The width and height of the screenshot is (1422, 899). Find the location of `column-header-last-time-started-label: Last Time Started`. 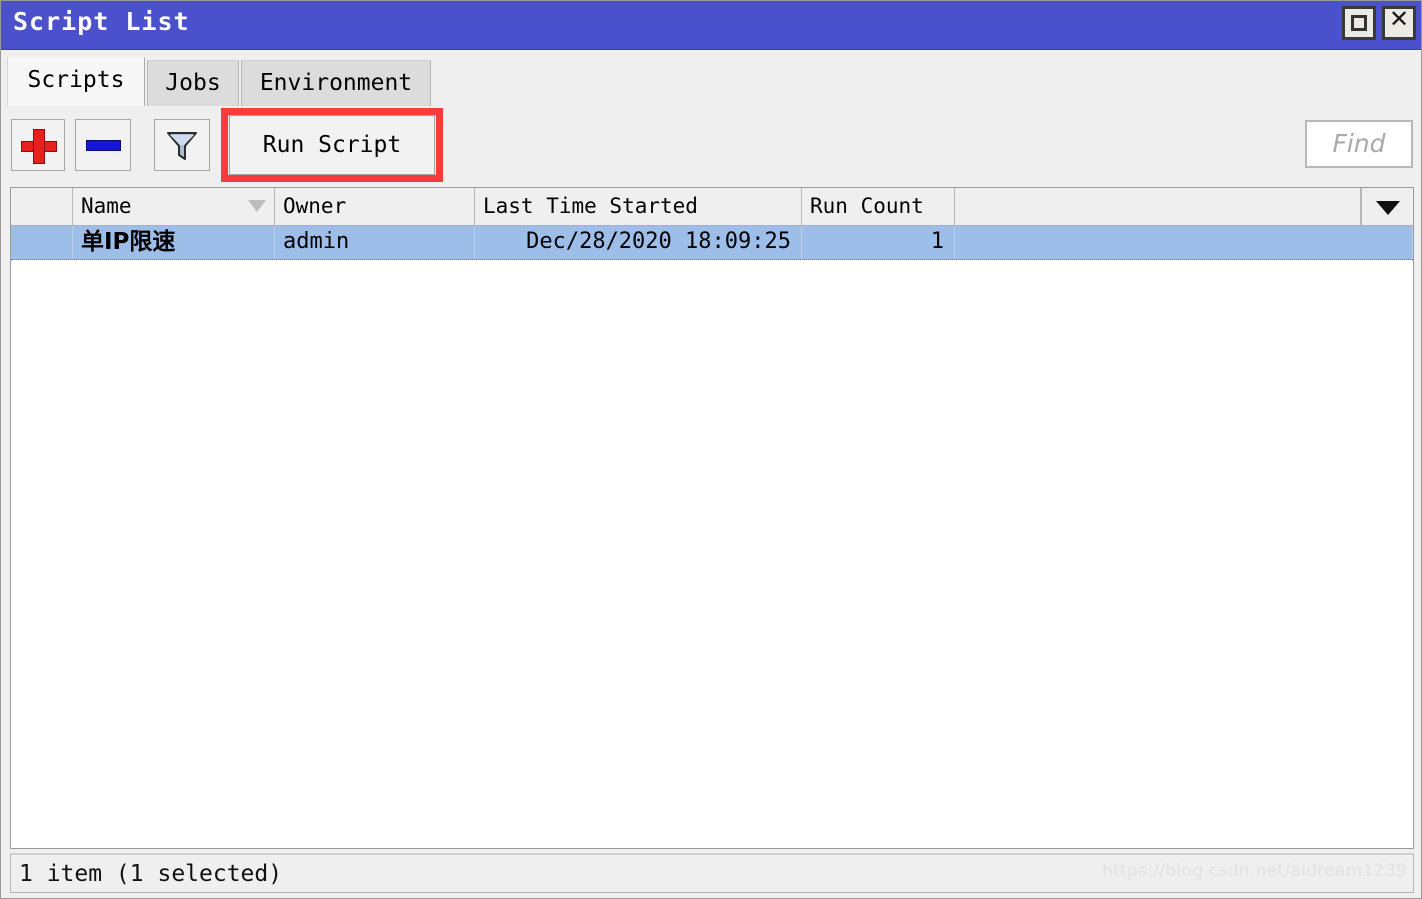

column-header-last-time-started-label: Last Time Started is located at coordinates (590, 206).